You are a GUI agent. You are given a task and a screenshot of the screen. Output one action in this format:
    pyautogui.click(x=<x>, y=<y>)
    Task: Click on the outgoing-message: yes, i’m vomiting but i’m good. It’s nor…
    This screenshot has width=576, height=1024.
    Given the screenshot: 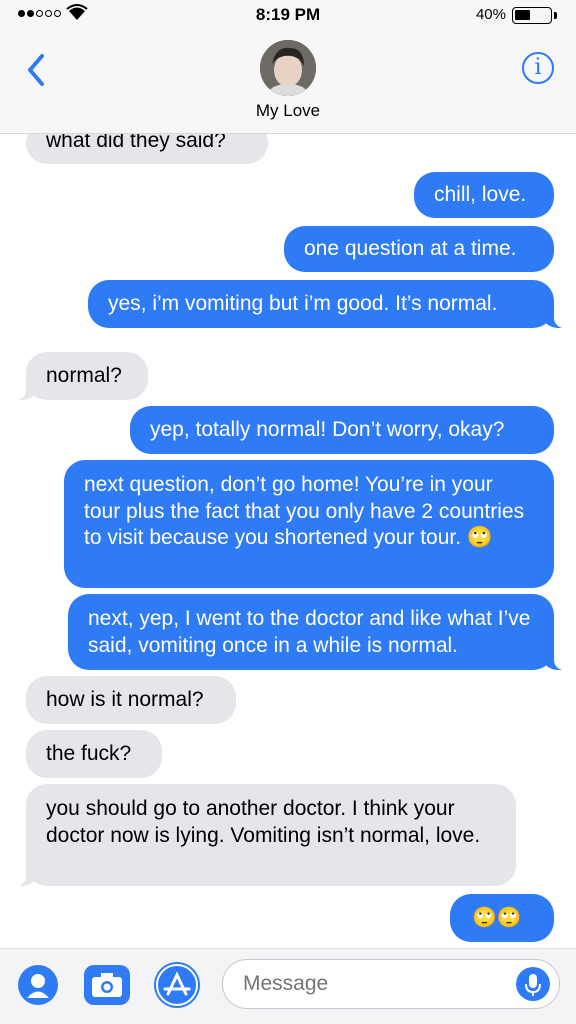 What is the action you would take?
    pyautogui.click(x=327, y=304)
    